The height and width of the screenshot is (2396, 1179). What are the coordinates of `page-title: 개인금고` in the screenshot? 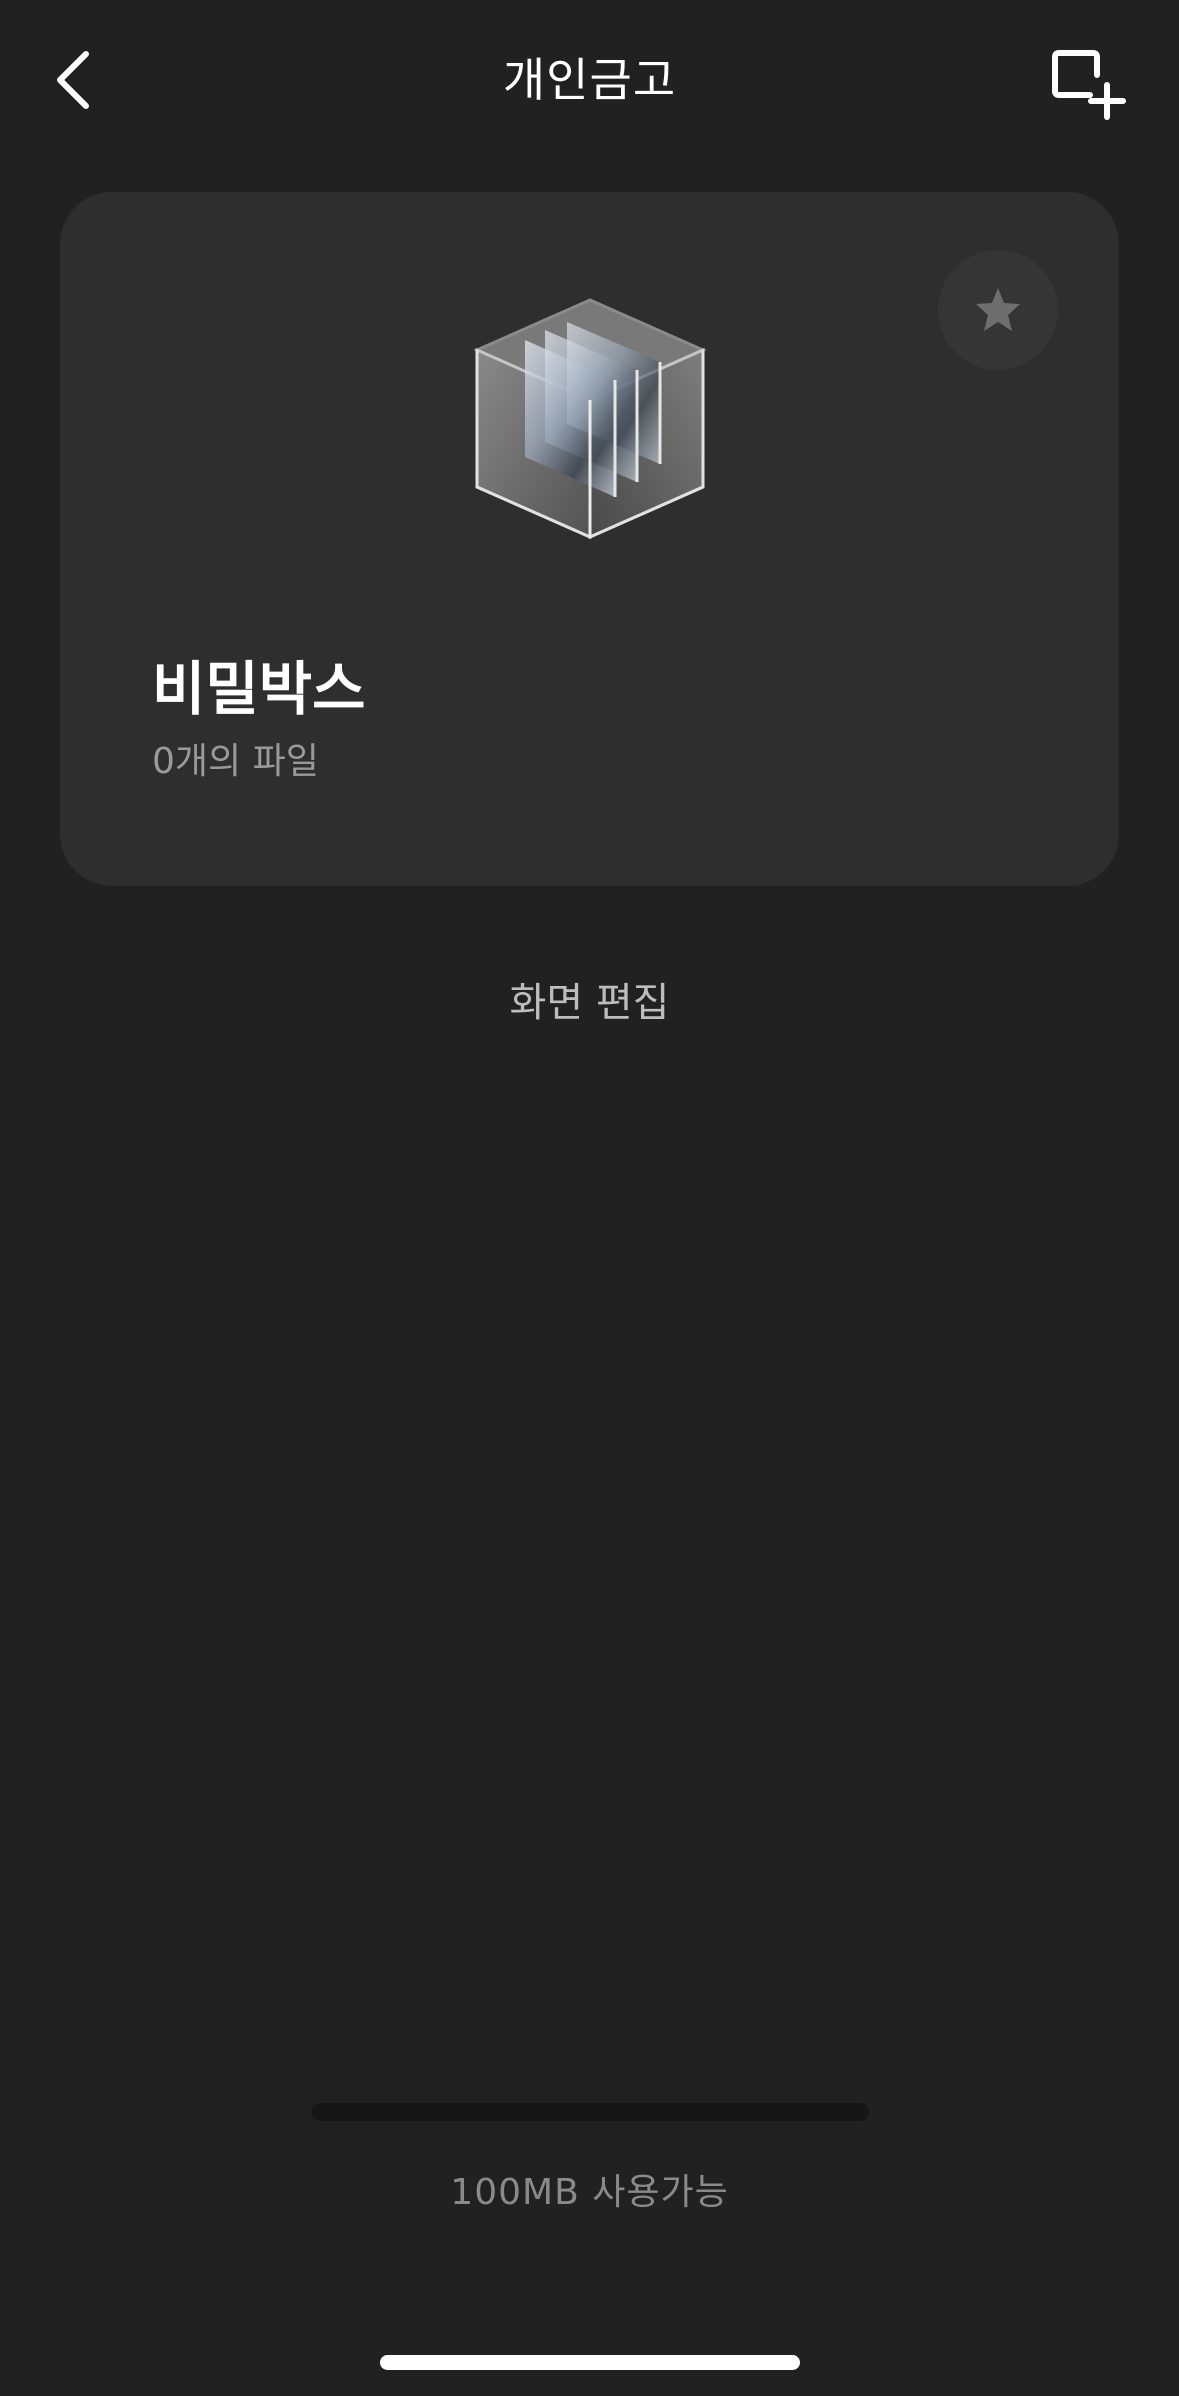 It's located at (589, 80).